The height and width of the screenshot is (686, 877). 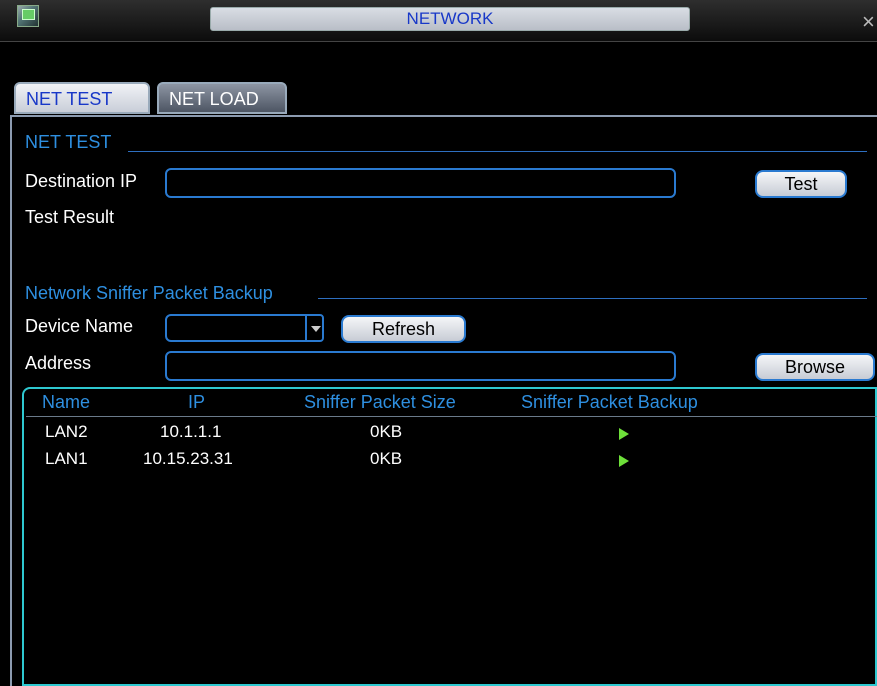 I want to click on row-ip: 10.1.1.1, so click(x=191, y=431).